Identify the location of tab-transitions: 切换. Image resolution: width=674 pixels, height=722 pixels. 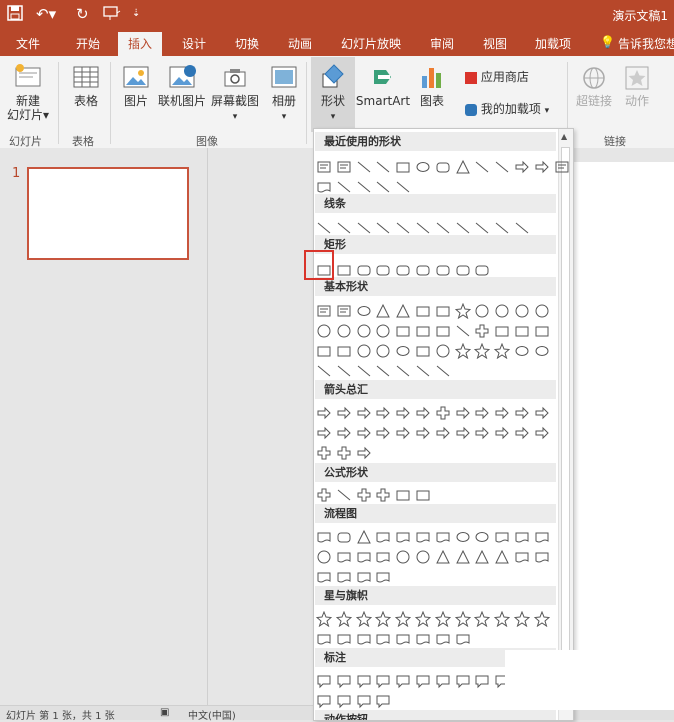
(247, 43).